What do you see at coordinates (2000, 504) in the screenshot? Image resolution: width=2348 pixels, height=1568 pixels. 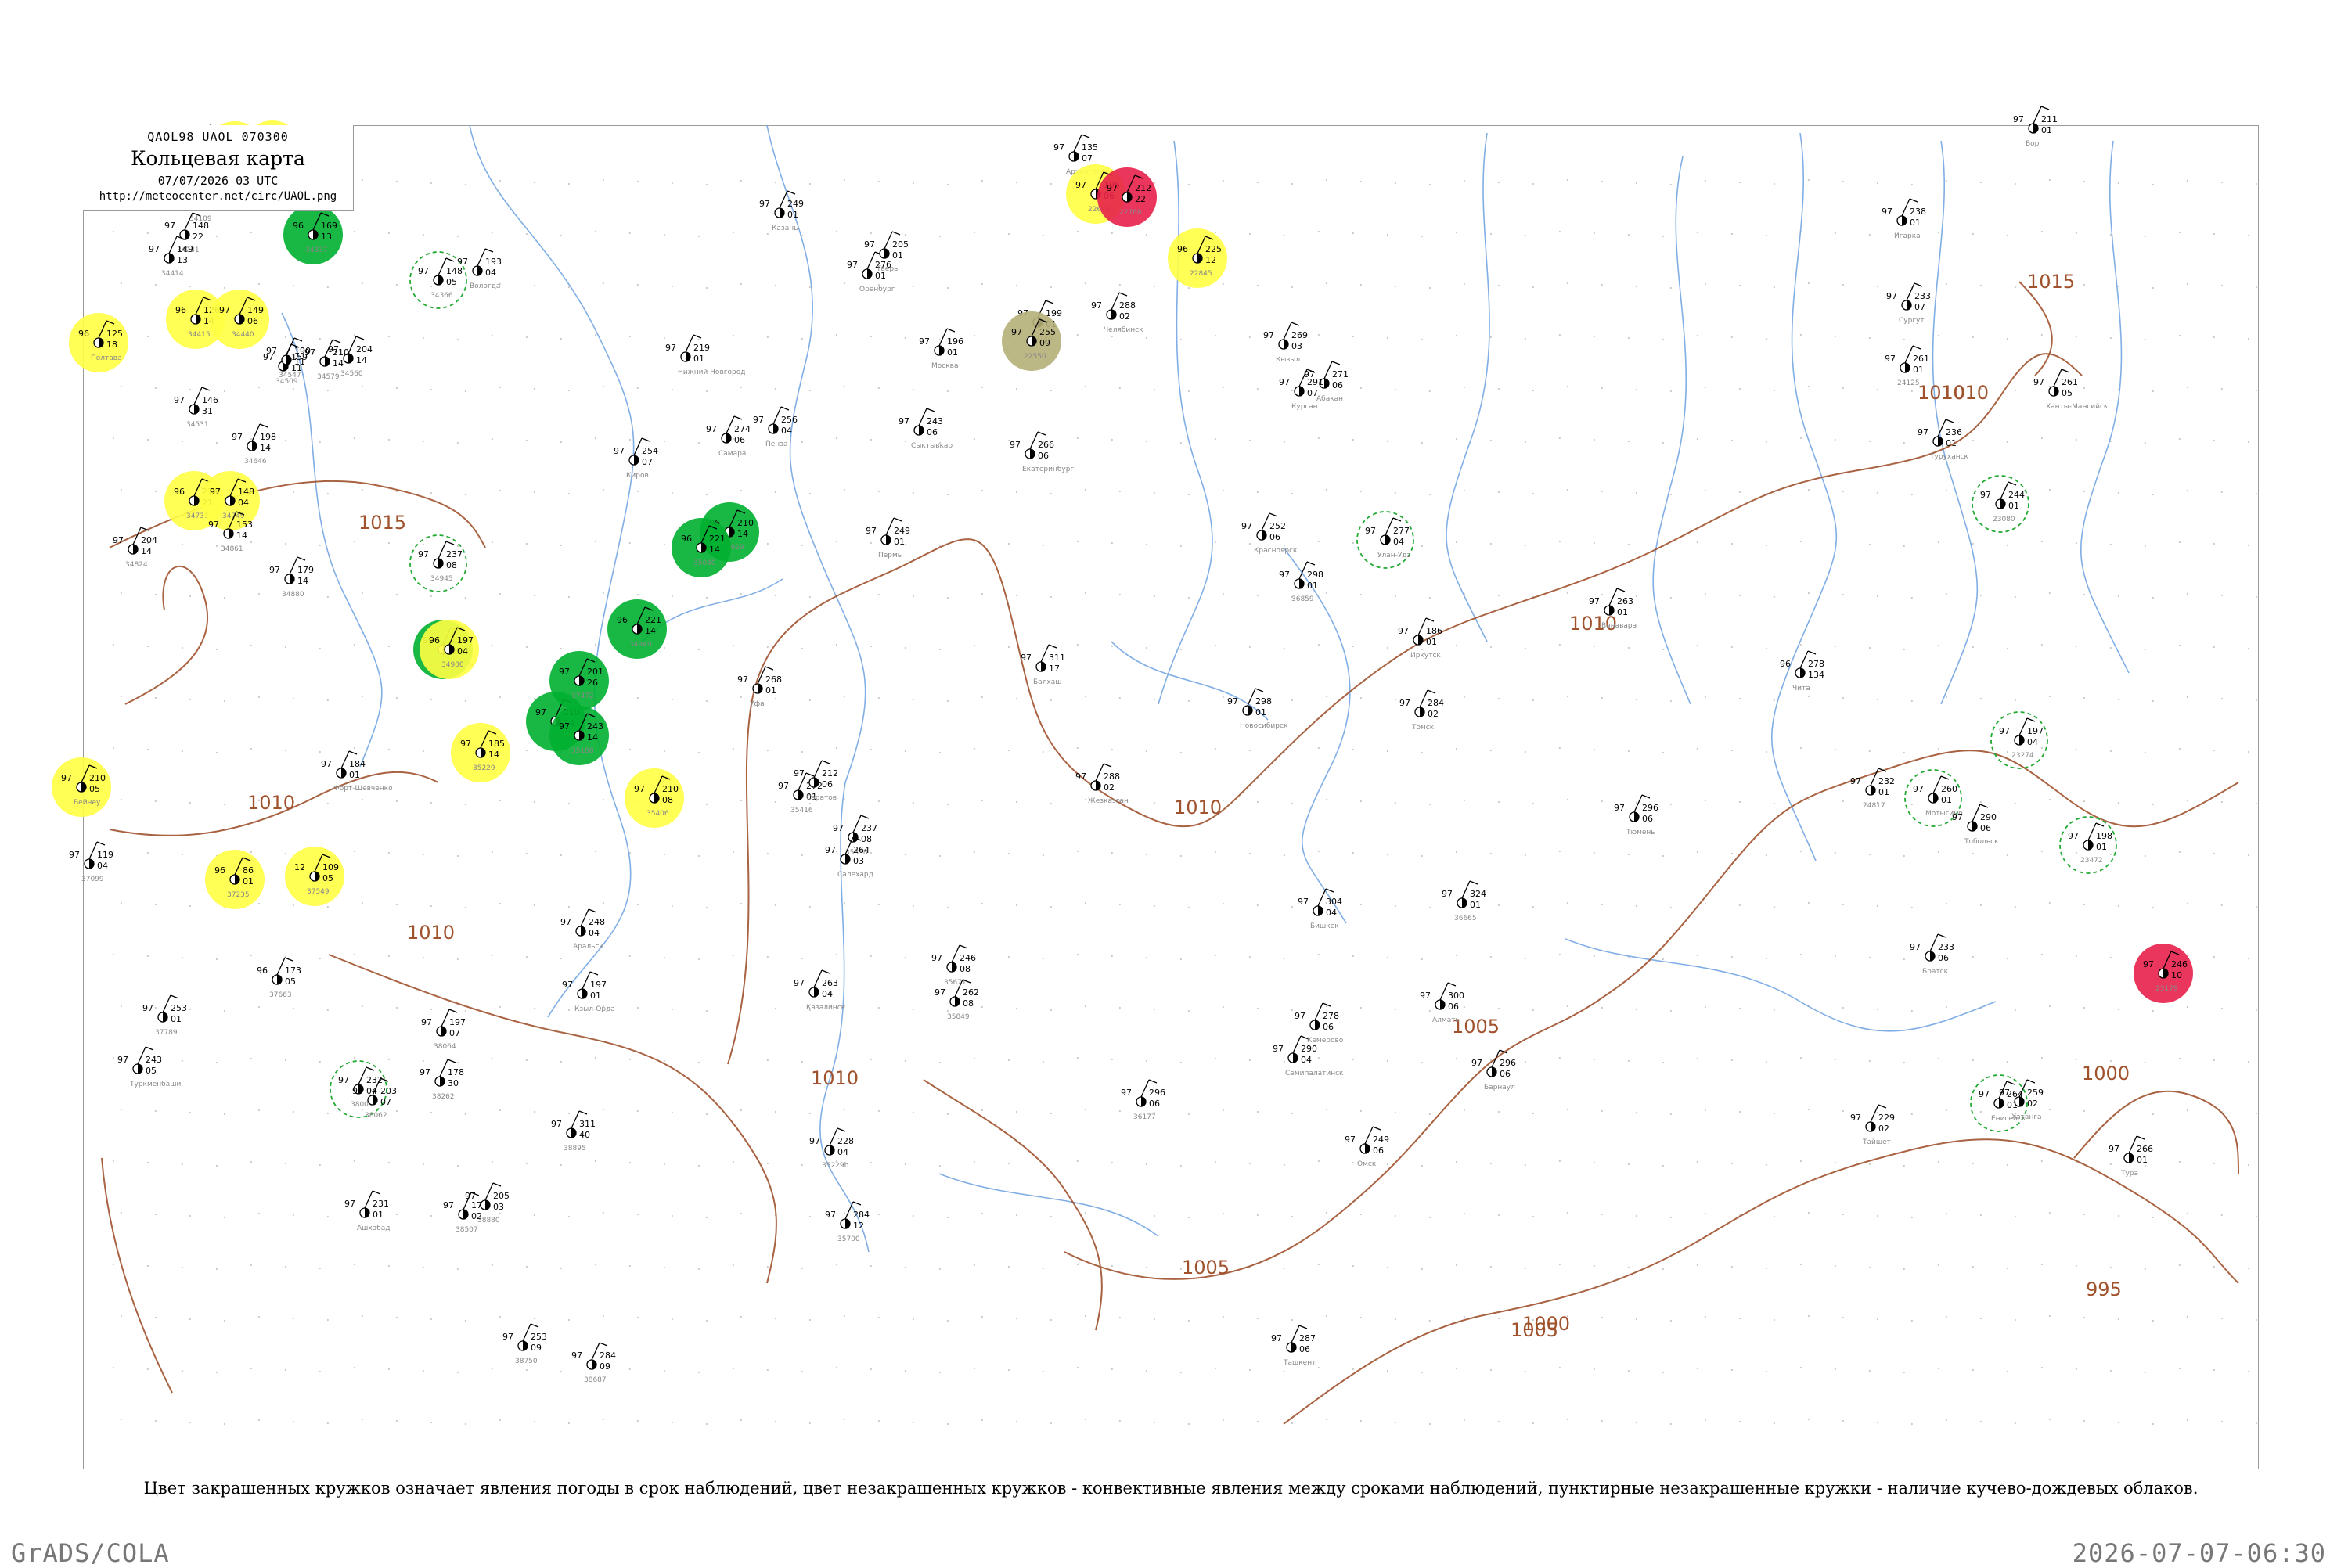 I see `station-23080: 244 97 01 23080` at bounding box center [2000, 504].